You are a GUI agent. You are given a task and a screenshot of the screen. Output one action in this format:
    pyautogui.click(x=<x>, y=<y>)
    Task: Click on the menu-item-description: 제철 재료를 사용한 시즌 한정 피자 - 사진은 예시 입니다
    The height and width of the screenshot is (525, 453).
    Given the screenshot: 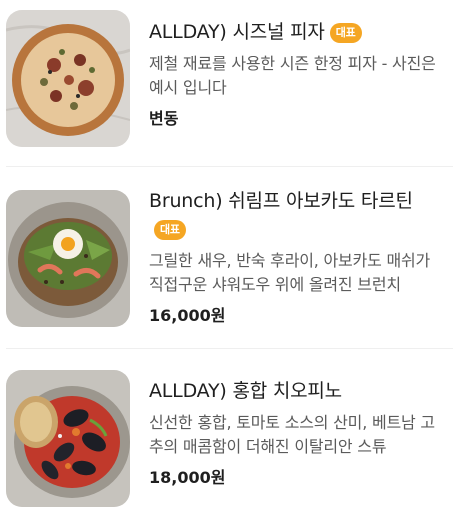 What is the action you would take?
    pyautogui.click(x=292, y=75)
    